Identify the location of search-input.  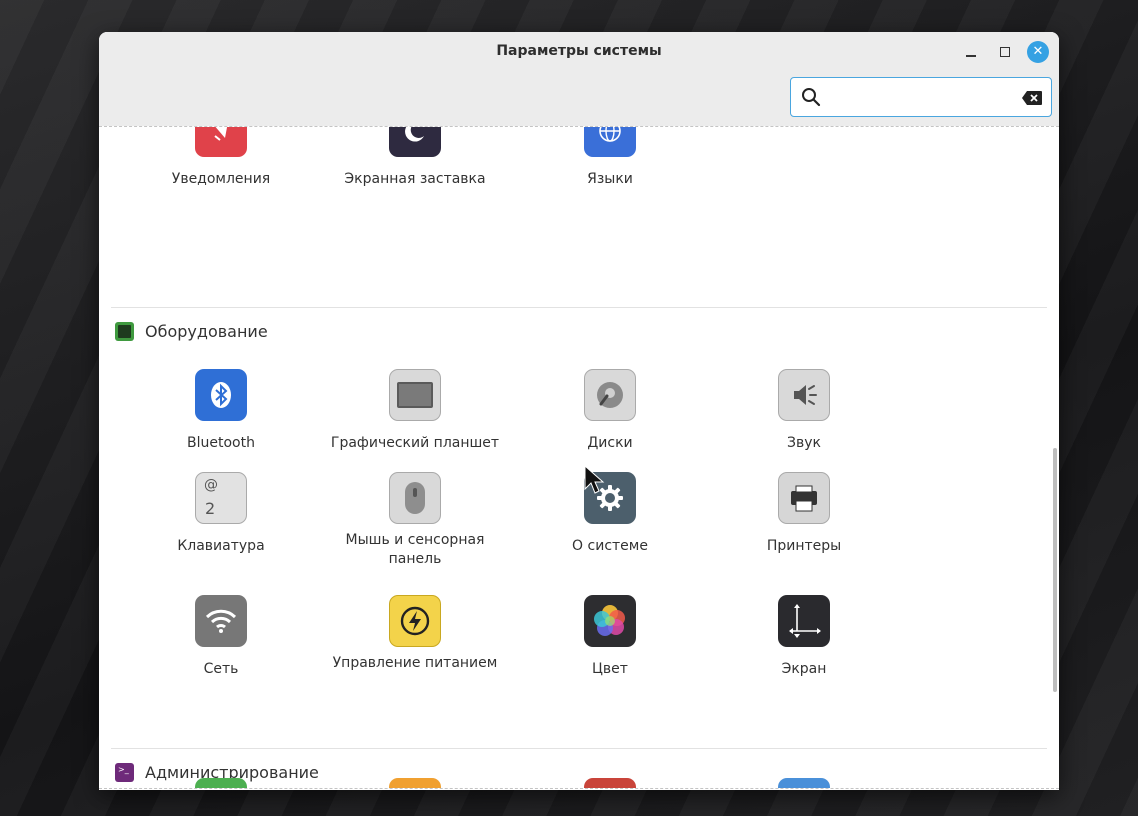
(919, 97).